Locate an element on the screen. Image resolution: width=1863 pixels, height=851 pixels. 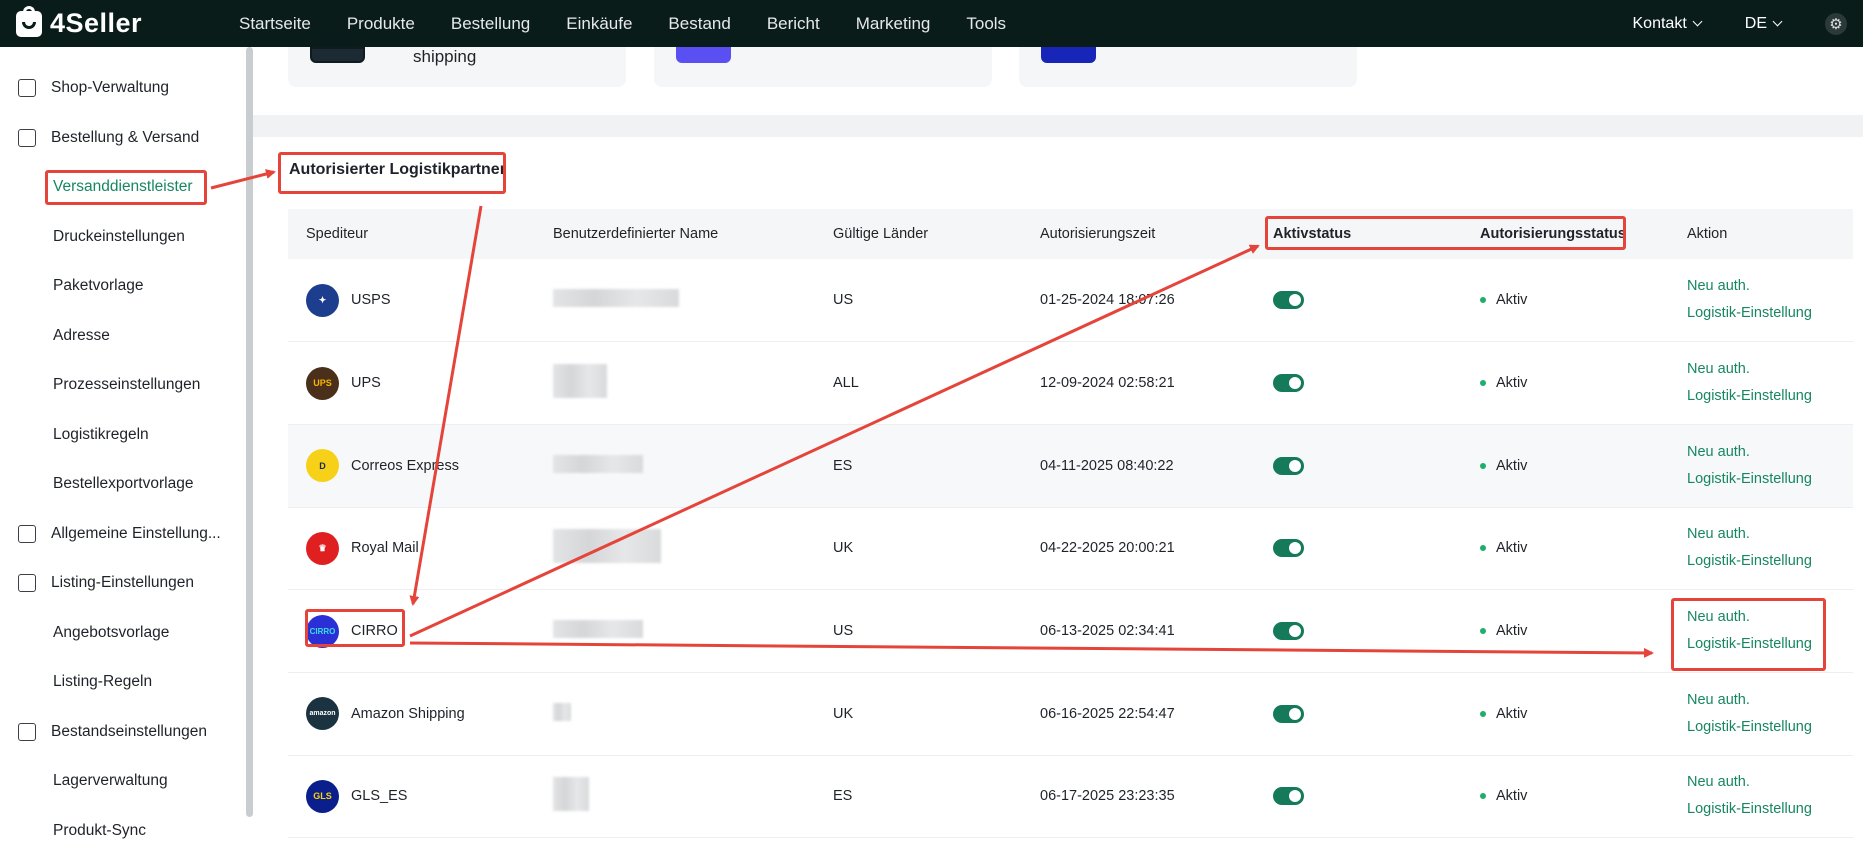
sidebar-item-prozesseinstellungen: Prozesseinstellungen is located at coordinates (126, 385).